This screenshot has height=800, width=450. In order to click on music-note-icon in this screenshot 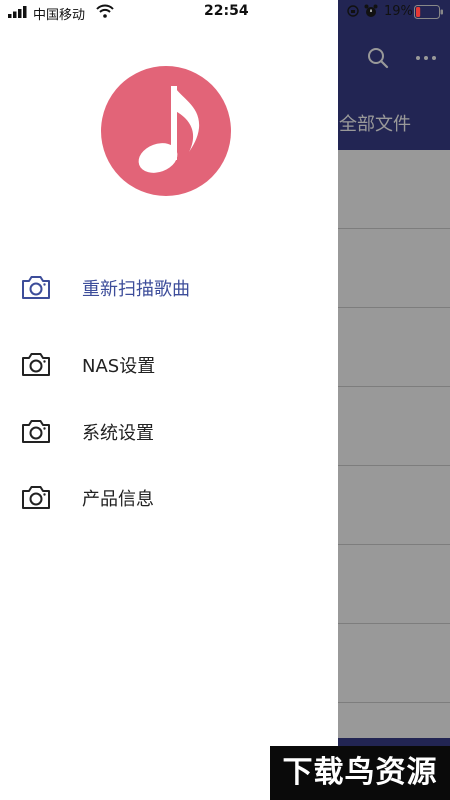, I will do `click(169, 129)`.